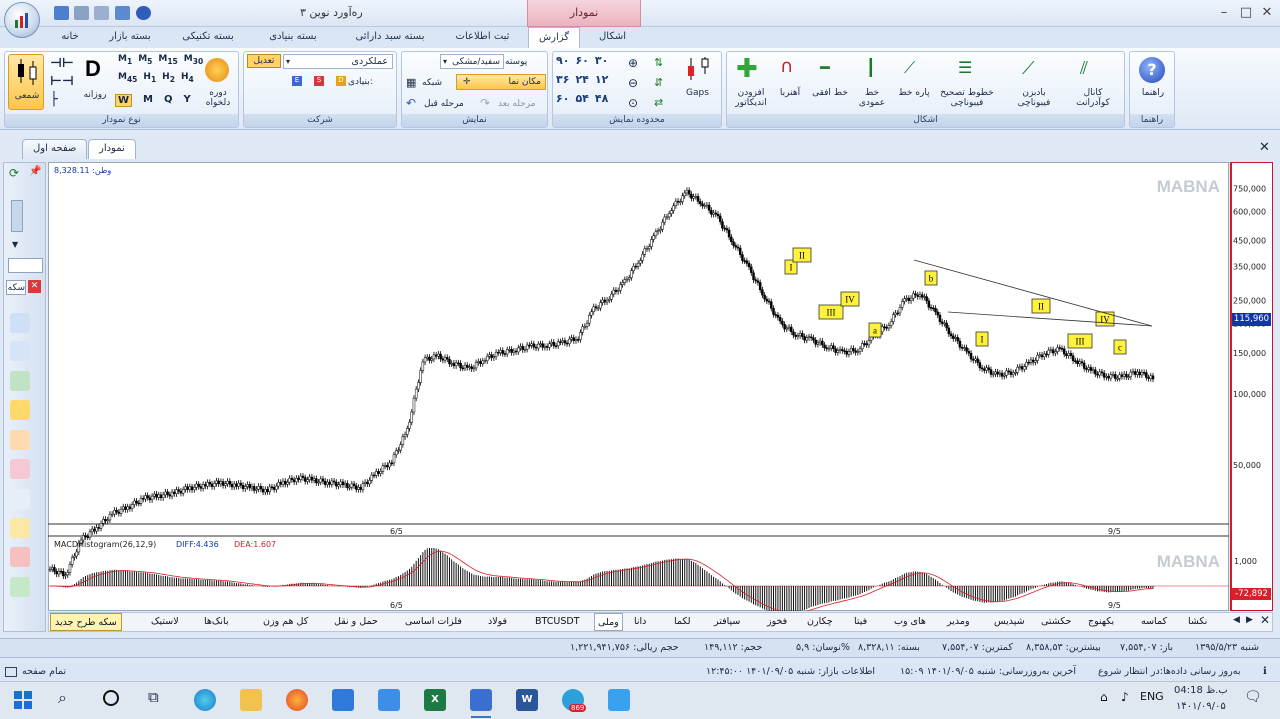  What do you see at coordinates (101, 13) in the screenshot?
I see `print-preview-icon` at bounding box center [101, 13].